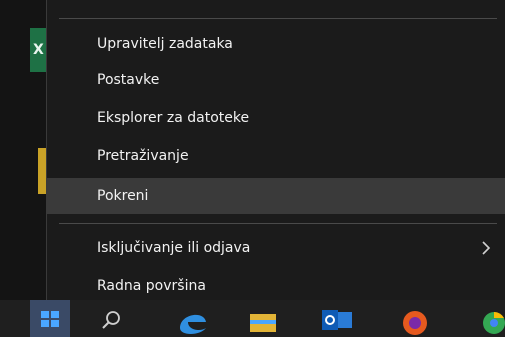 This screenshot has height=337, width=505. What do you see at coordinates (174, 248) in the screenshot?
I see `menu-item-label: Isključivanje ili odjava` at bounding box center [174, 248].